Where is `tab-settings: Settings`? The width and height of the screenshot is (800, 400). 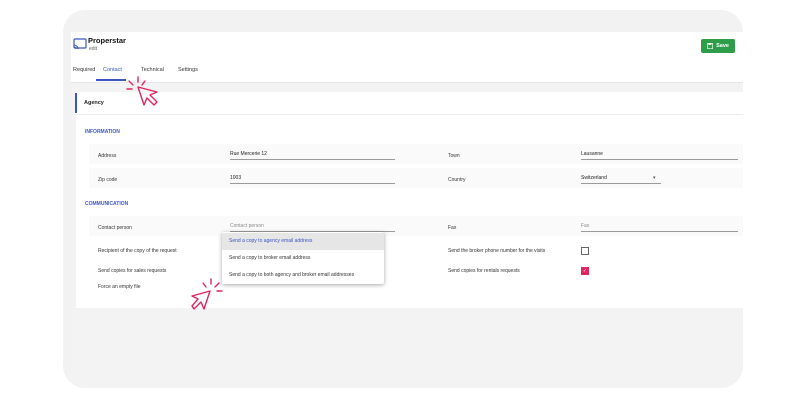
tab-settings: Settings is located at coordinates (188, 70).